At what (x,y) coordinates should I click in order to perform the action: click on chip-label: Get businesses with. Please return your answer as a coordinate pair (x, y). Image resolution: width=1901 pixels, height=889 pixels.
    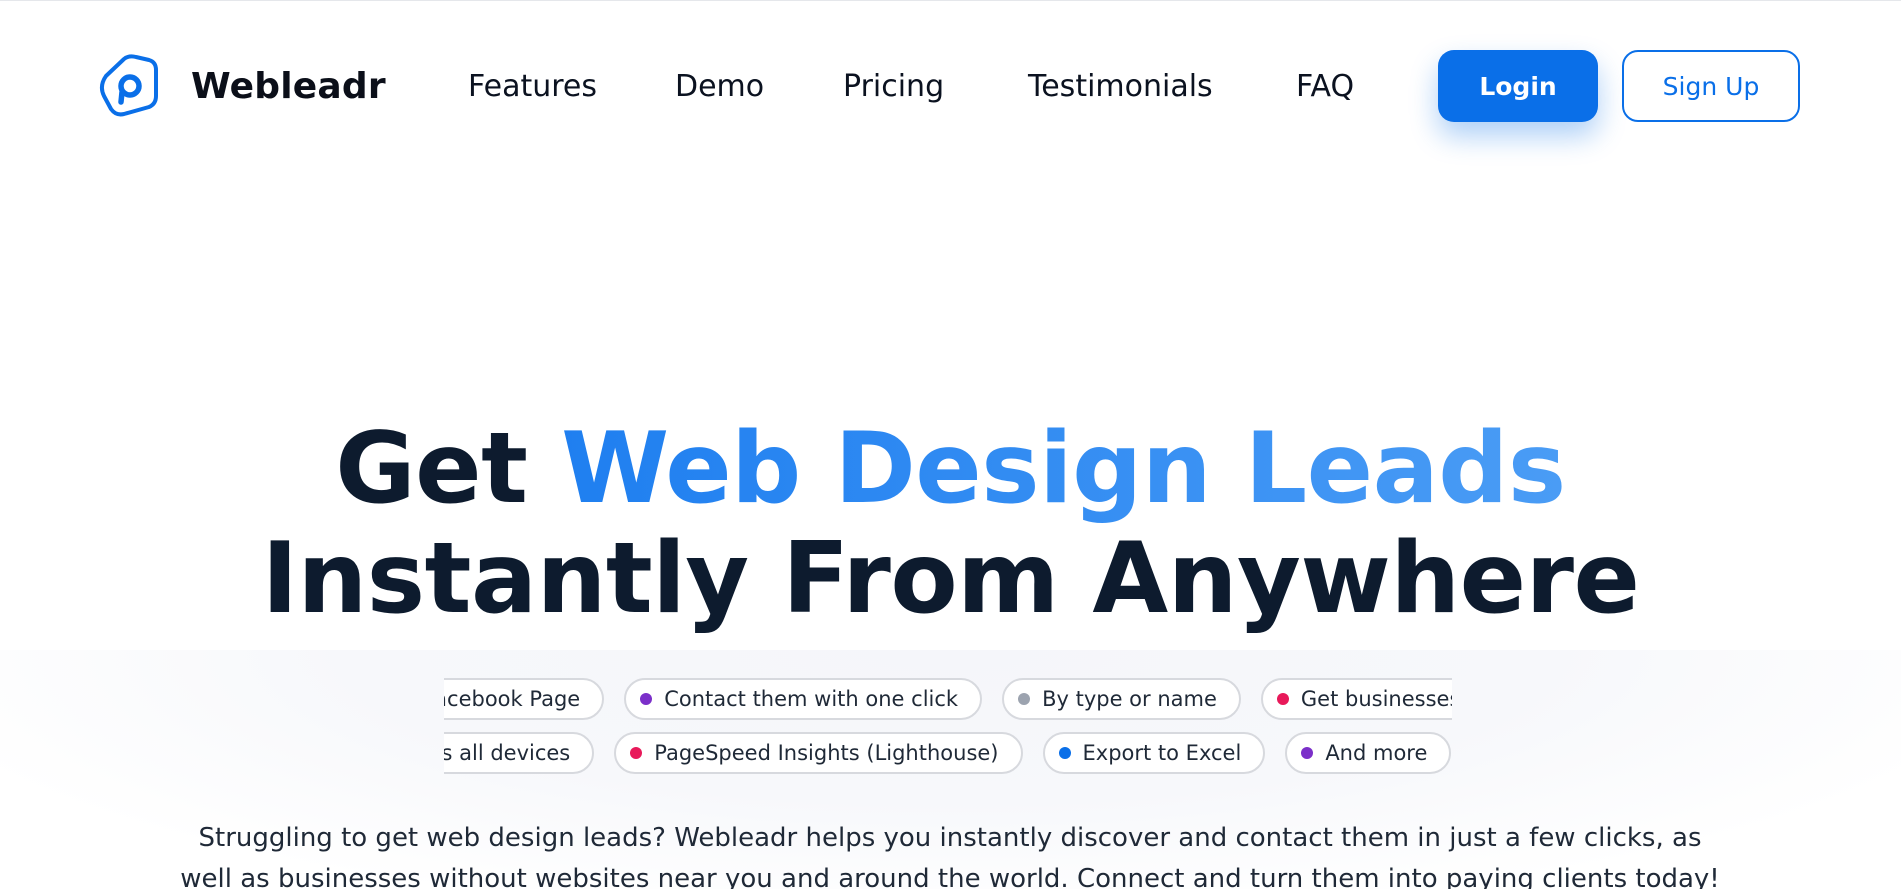
    Looking at the image, I should click on (1376, 699).